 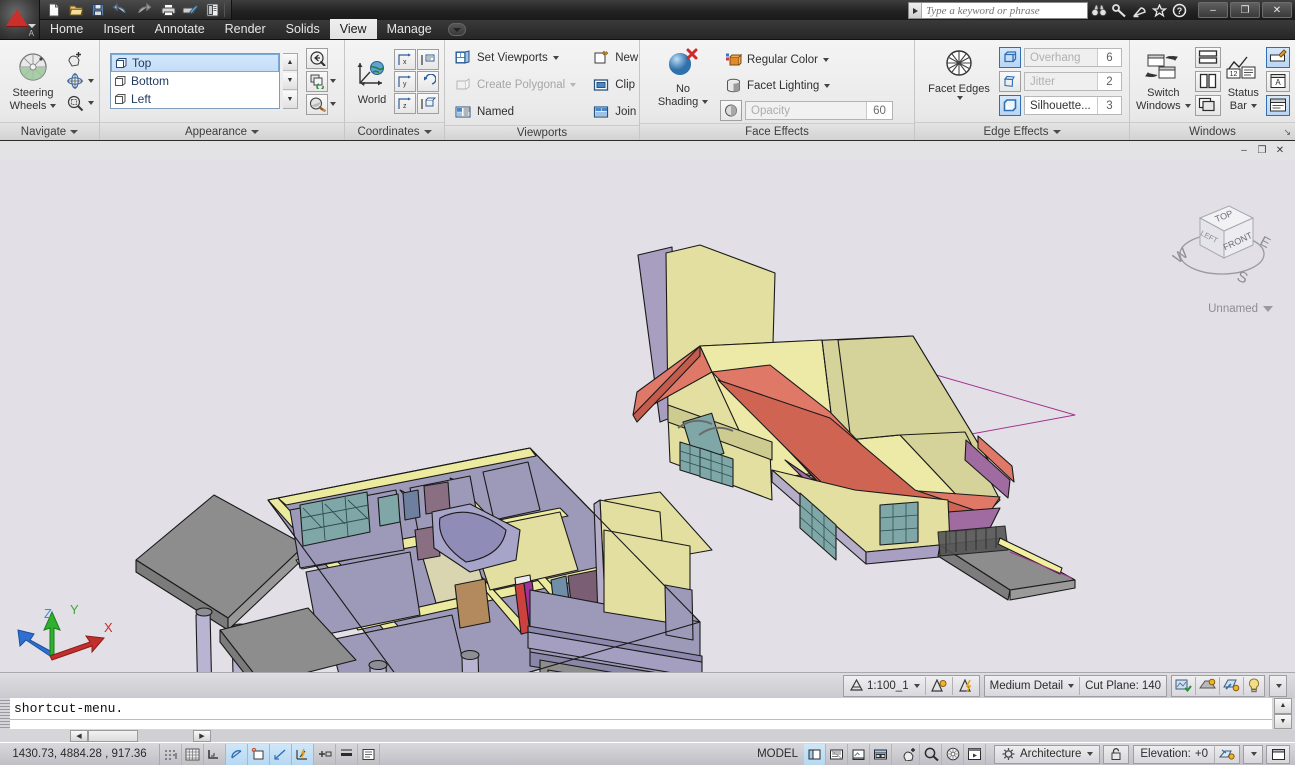 What do you see at coordinates (879, 110) in the screenshot?
I see `opacity-value: 60` at bounding box center [879, 110].